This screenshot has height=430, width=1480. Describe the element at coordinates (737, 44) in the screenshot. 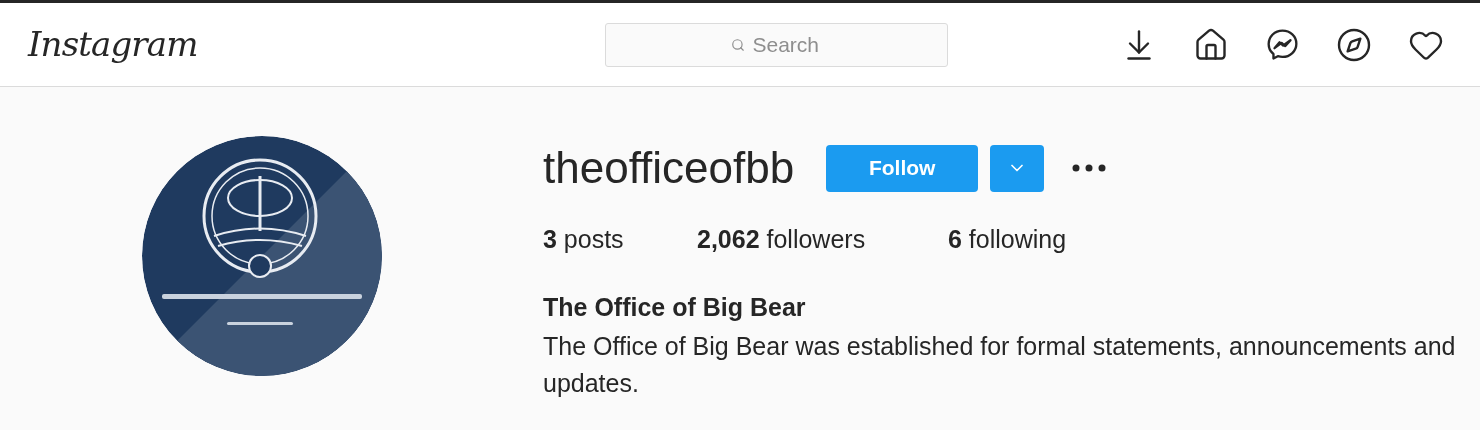

I see `search-icon` at that location.